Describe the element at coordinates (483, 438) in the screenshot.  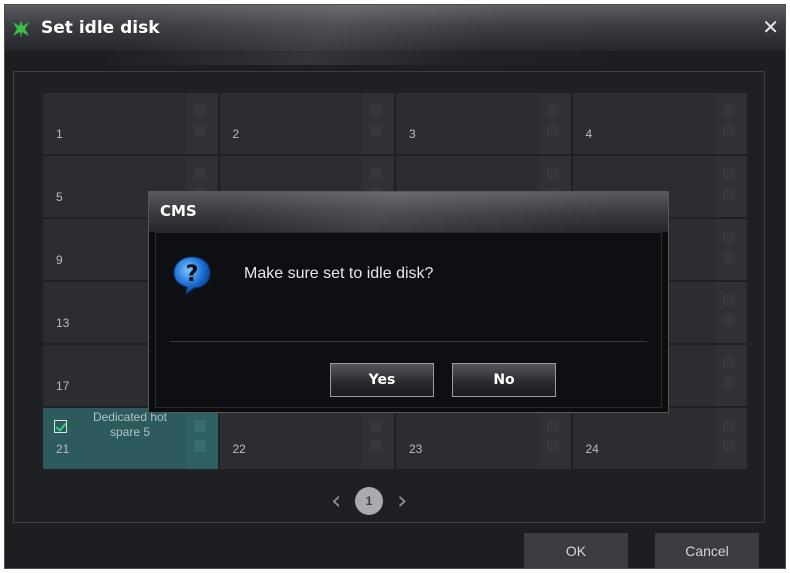
I see `disk-slot: 23` at that location.